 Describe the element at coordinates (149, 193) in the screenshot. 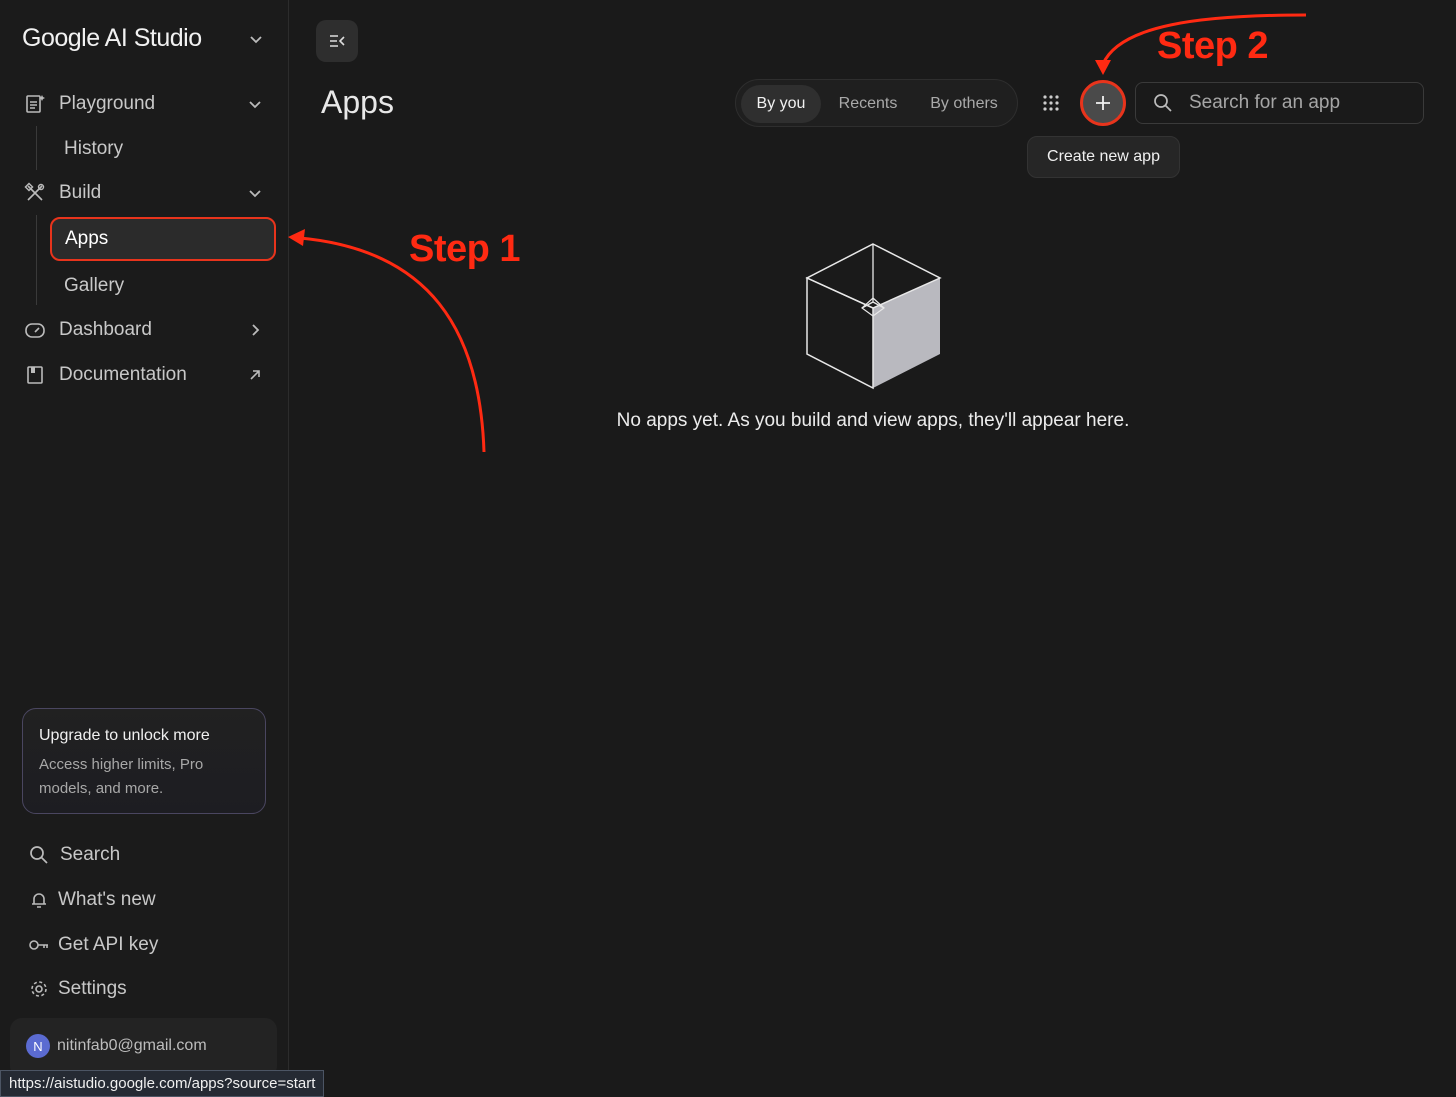

I see `sidebar-item-build: Build` at that location.